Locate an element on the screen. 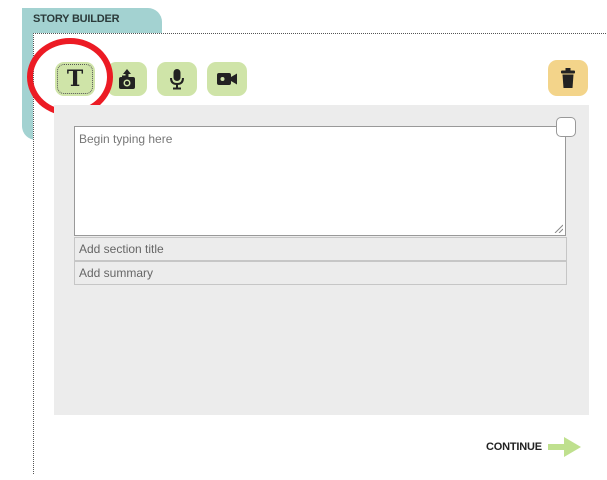 The image size is (607, 480). delete-button is located at coordinates (568, 78).